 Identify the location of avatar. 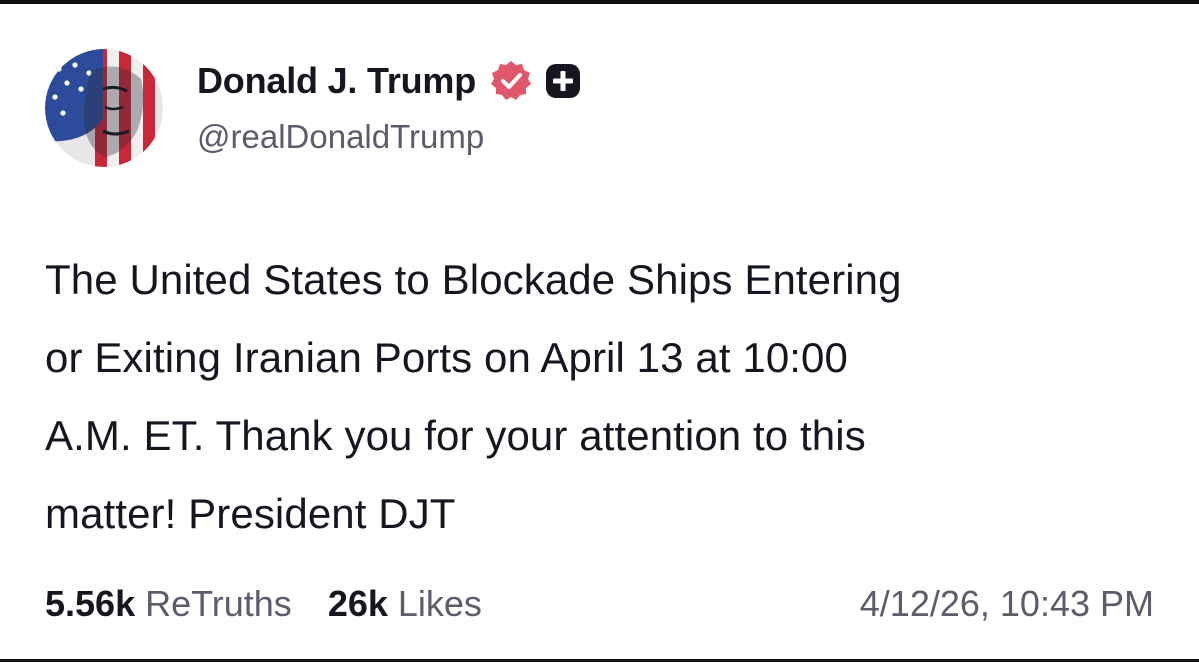
(104, 108).